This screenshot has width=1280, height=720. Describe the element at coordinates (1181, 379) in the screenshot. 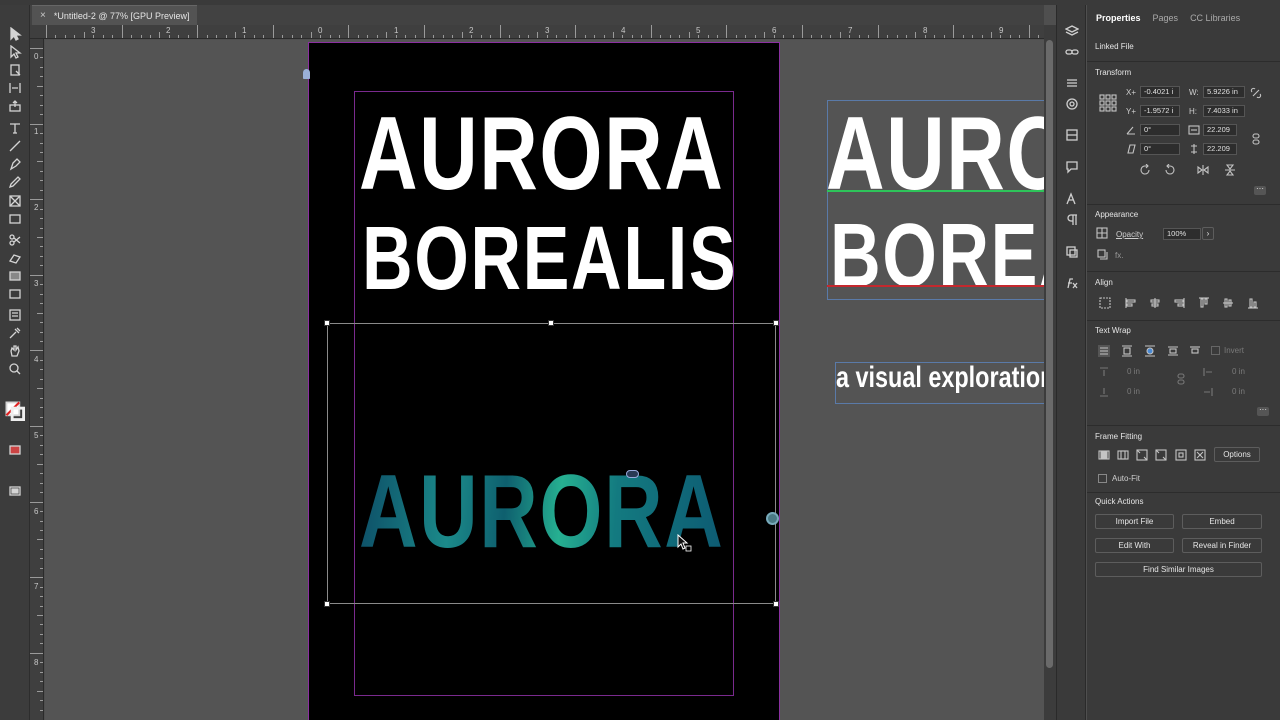

I see `offset-link-icon` at that location.